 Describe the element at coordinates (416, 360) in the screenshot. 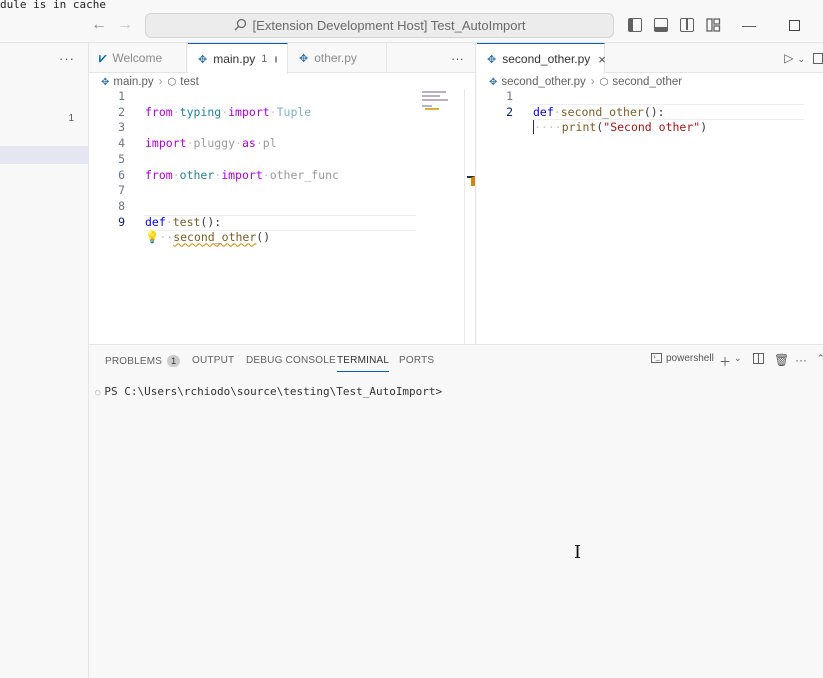

I see `panel-tab-ports: PORTS` at that location.